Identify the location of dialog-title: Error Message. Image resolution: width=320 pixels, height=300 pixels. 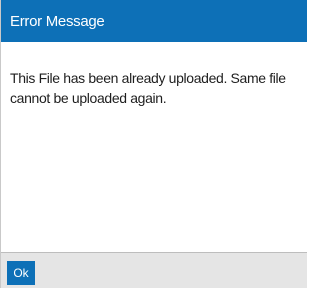
(57, 21).